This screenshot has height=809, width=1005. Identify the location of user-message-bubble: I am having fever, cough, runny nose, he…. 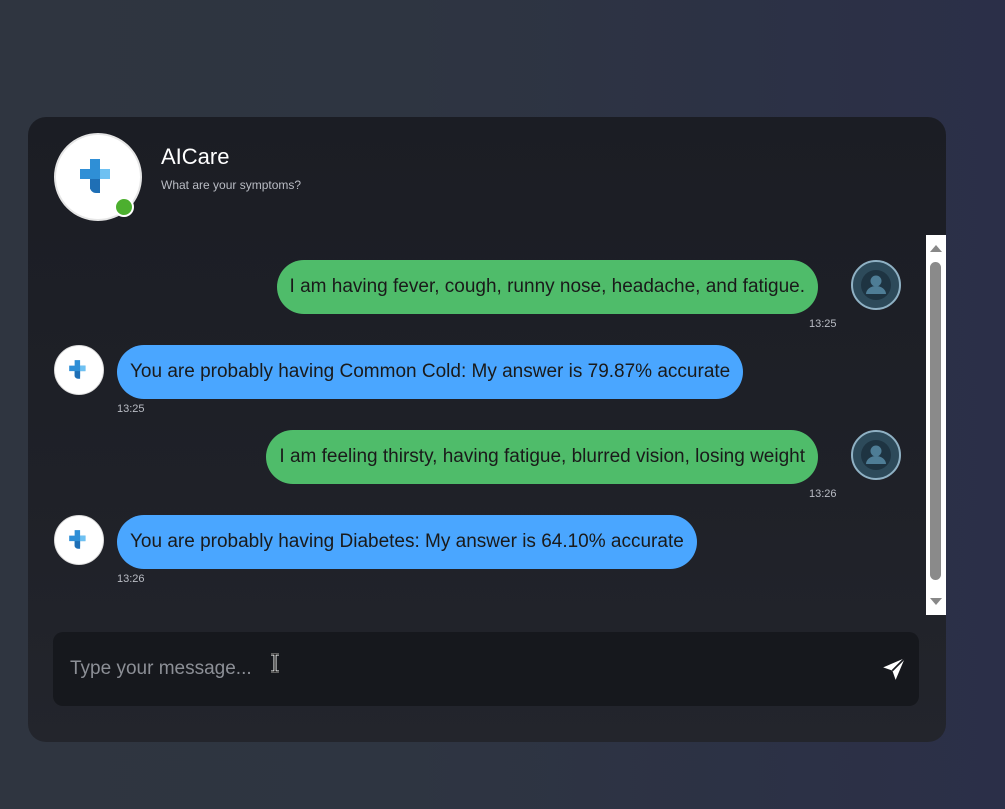
(547, 287).